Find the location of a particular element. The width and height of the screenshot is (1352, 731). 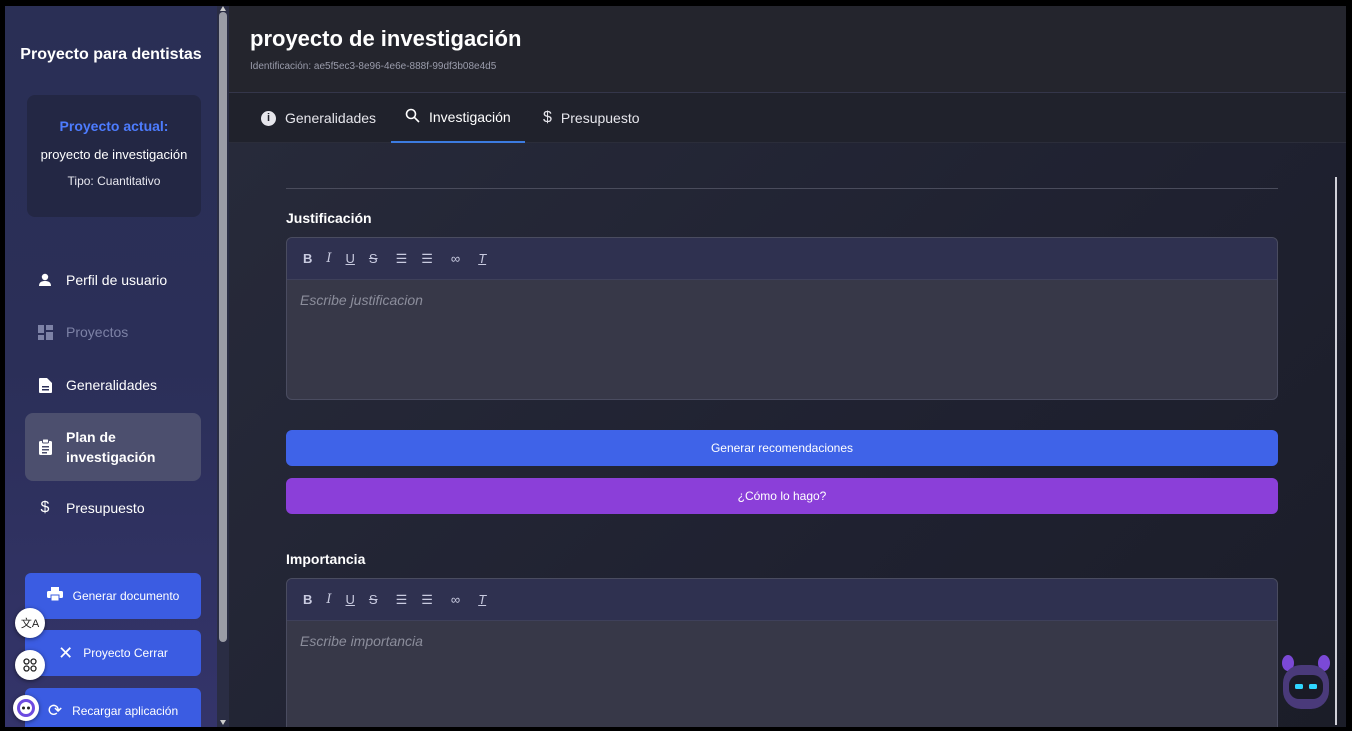

page-title: proyecto de investigación is located at coordinates (386, 38).